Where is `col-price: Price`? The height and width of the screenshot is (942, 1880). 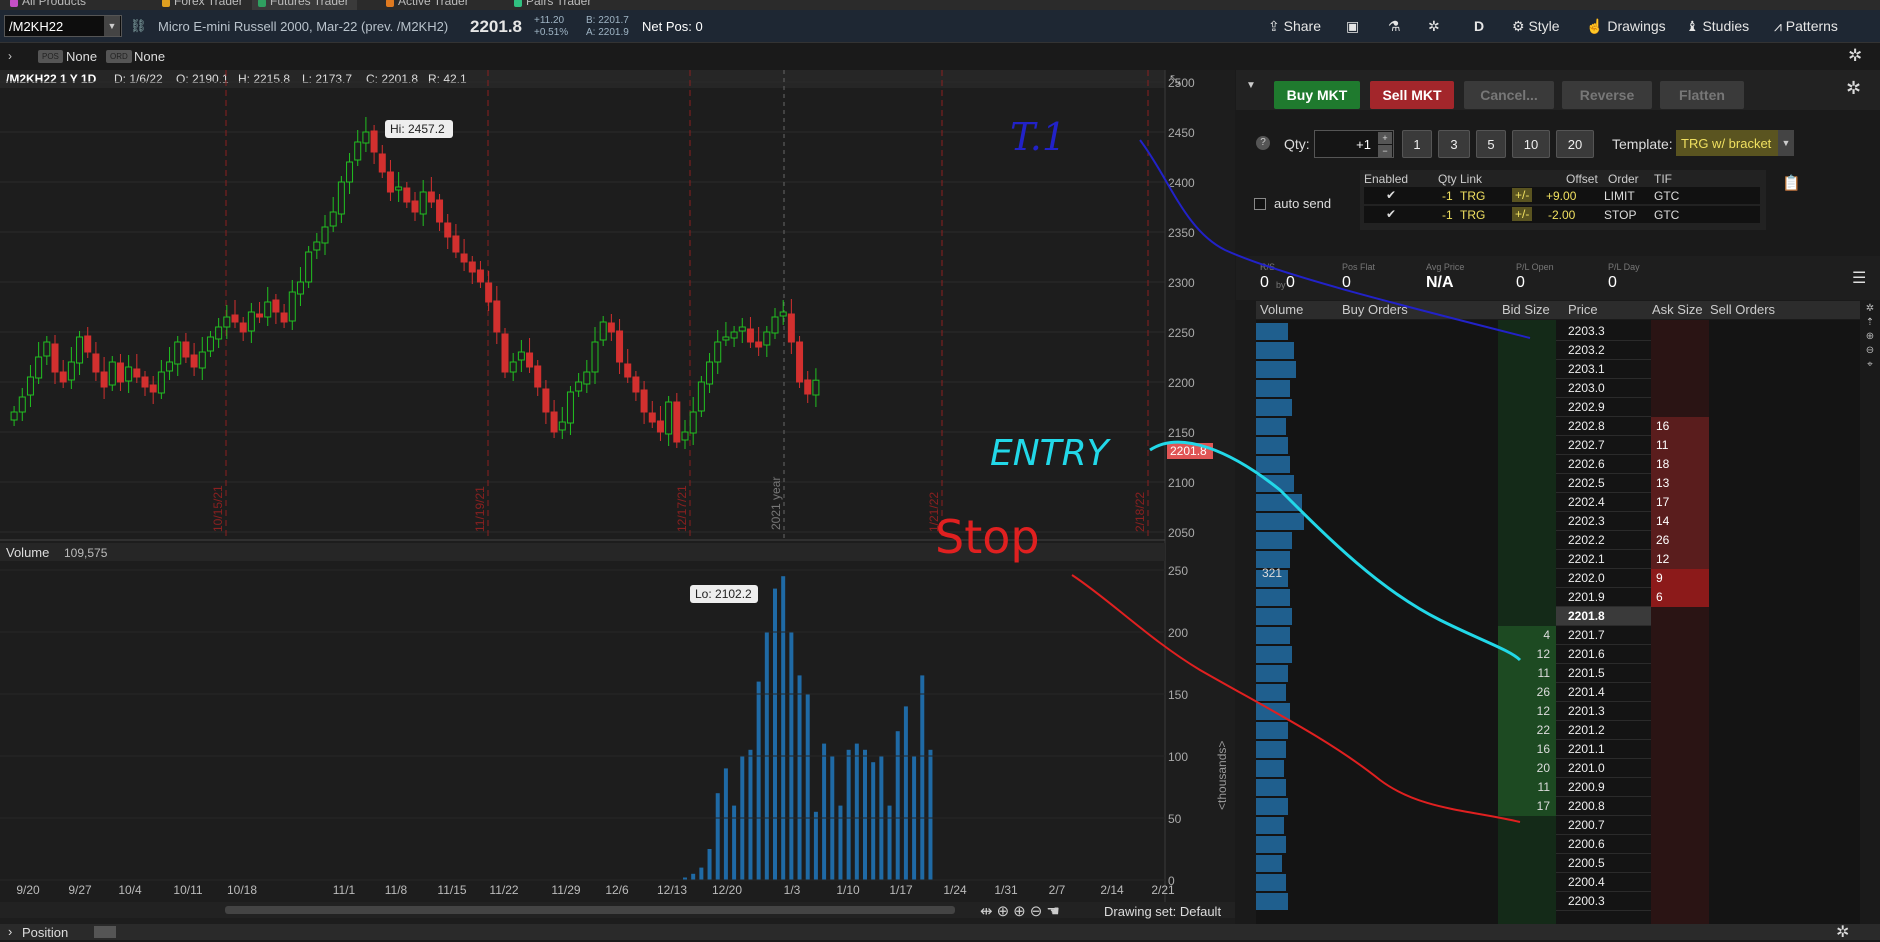 col-price: Price is located at coordinates (1583, 309).